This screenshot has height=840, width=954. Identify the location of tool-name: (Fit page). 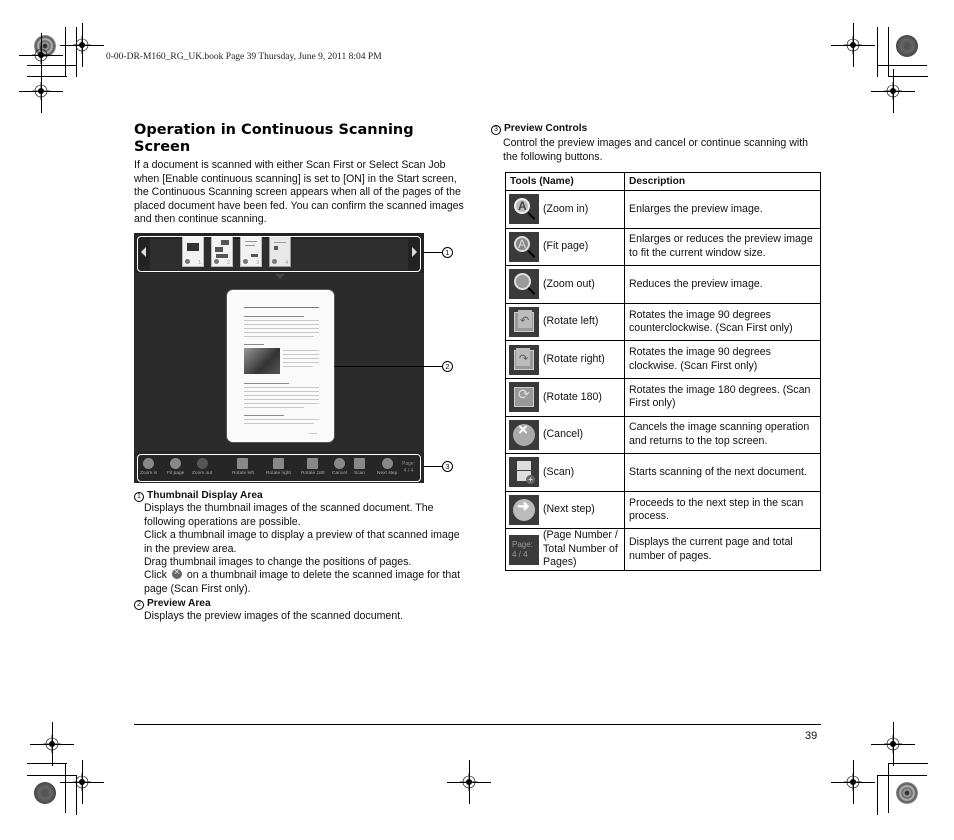
(566, 246).